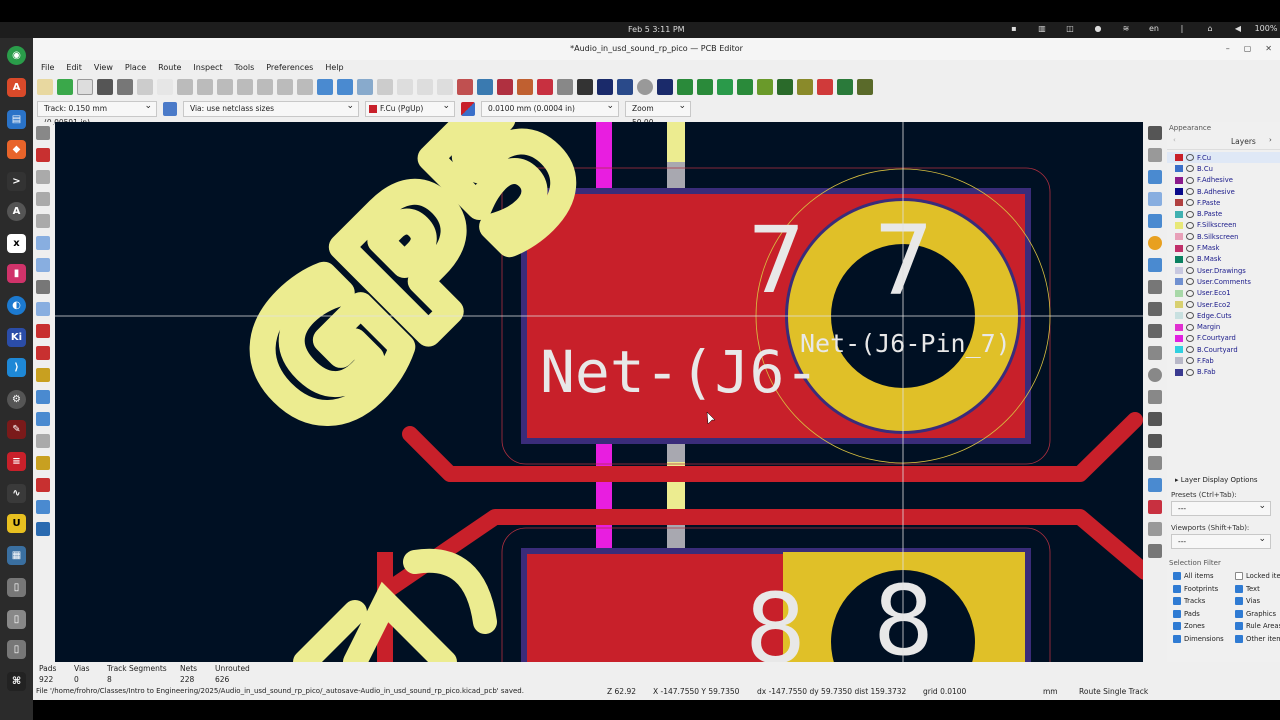 Image resolution: width=1280 pixels, height=720 pixels. What do you see at coordinates (43, 199) in the screenshot?
I see `units-inch-icon` at bounding box center [43, 199].